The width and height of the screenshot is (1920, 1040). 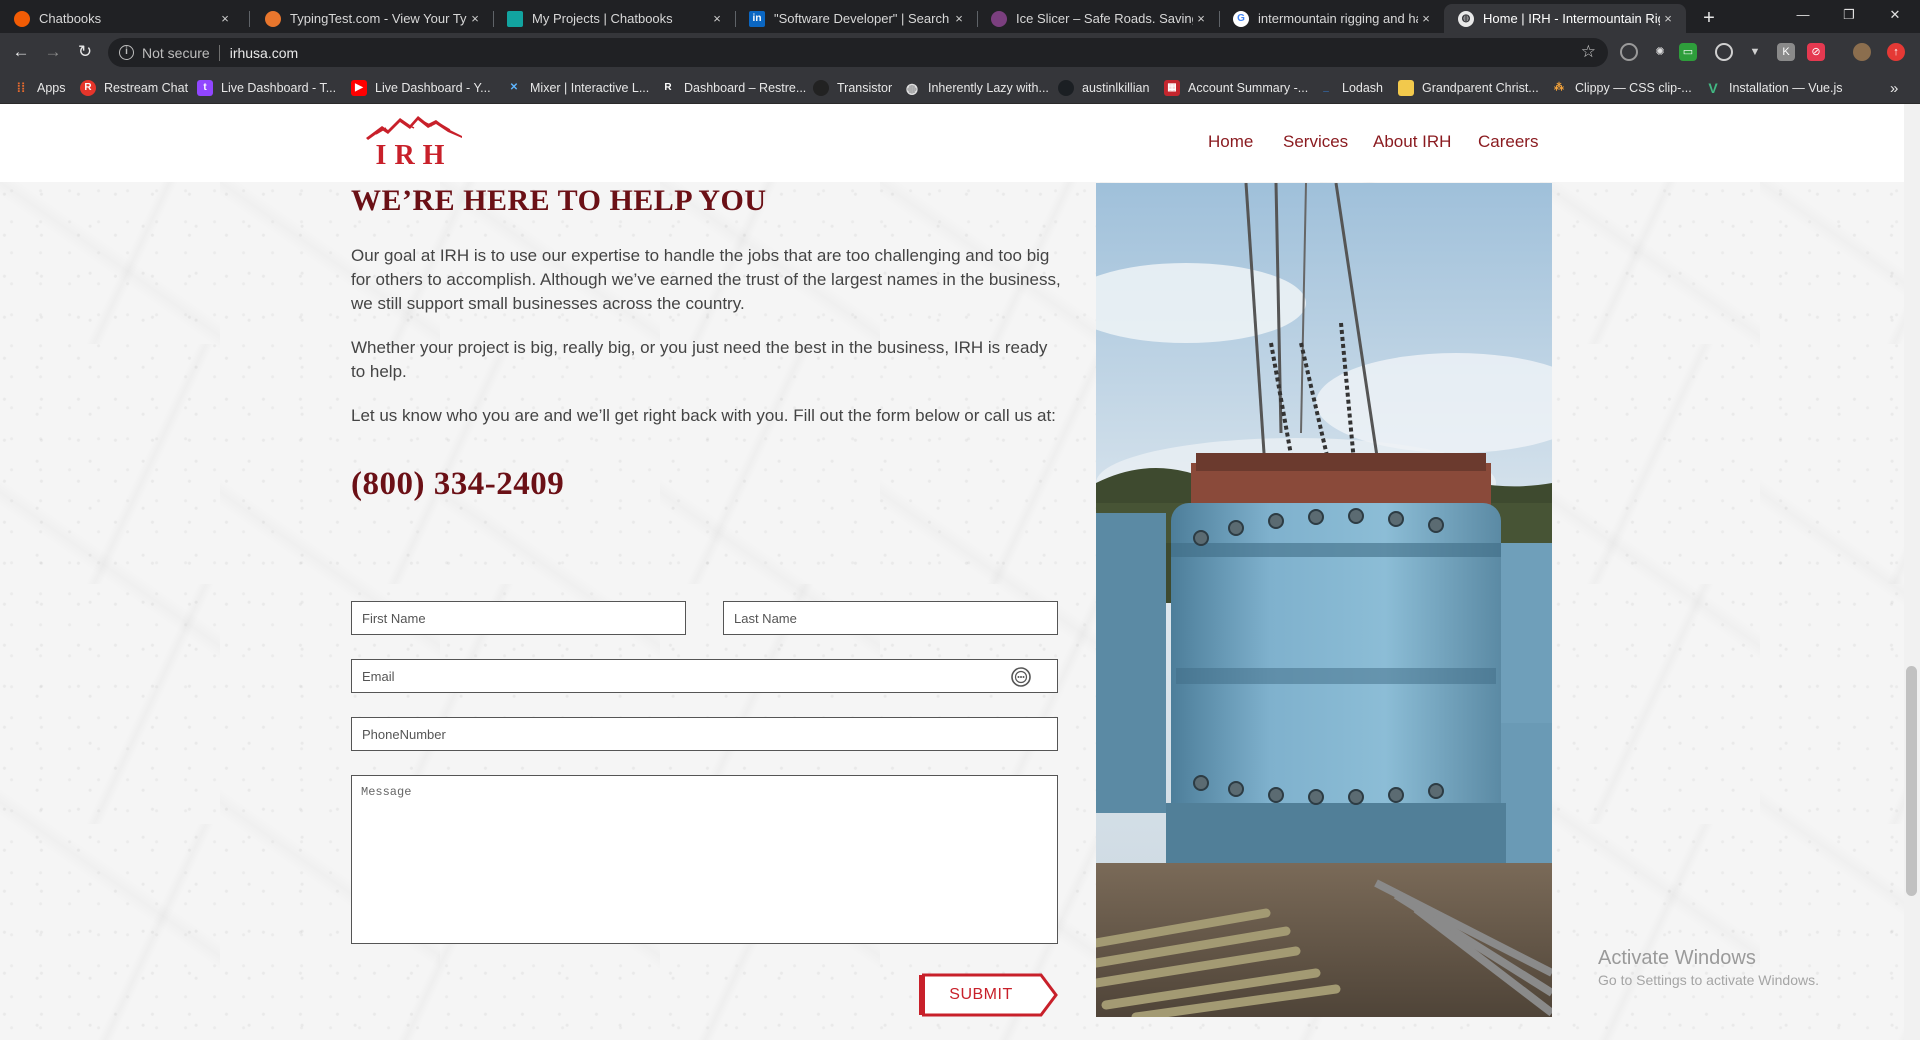 I want to click on bookmark-icon, so click(x=1406, y=88).